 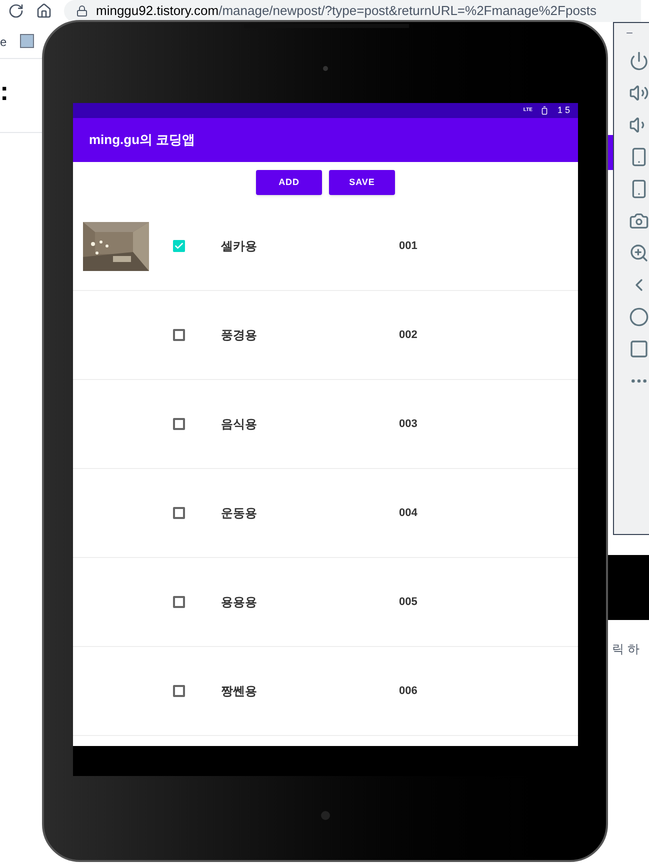 What do you see at coordinates (408, 424) in the screenshot?
I see `item-code: 003` at bounding box center [408, 424].